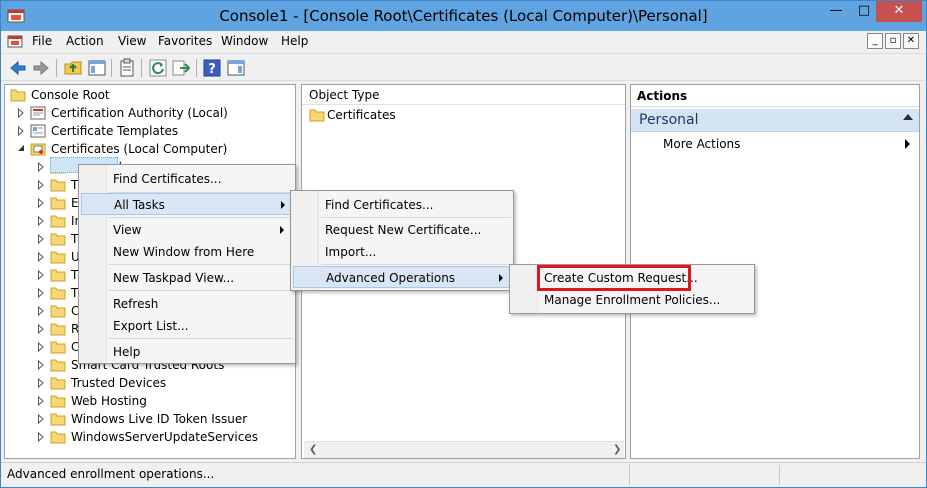  Describe the element at coordinates (164, 437) in the screenshot. I see `tree-node-label: WindowsServerUpdateServices` at that location.